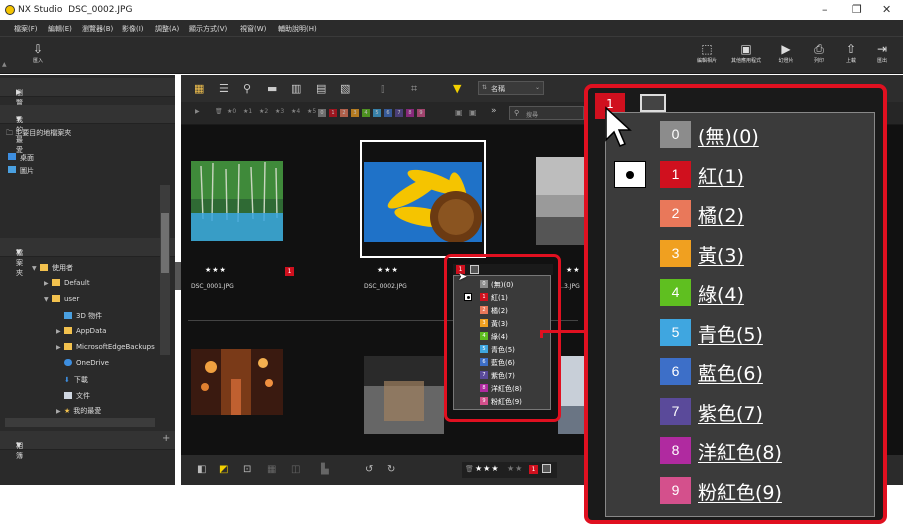  I want to click on search-input: ⚲ 搜尋, so click(546, 113).